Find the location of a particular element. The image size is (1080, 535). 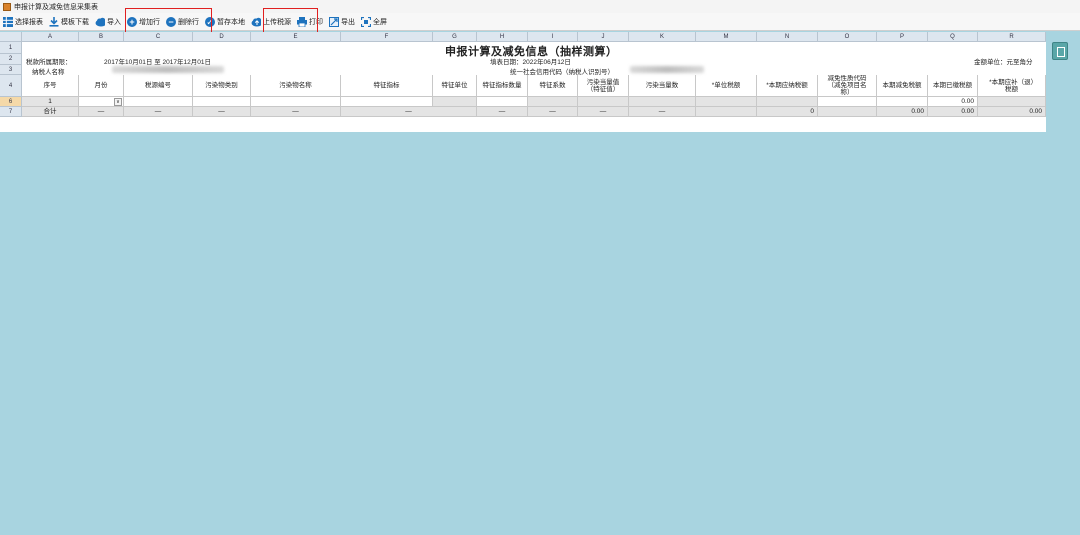

paid-cell: 0.00 is located at coordinates (953, 102).